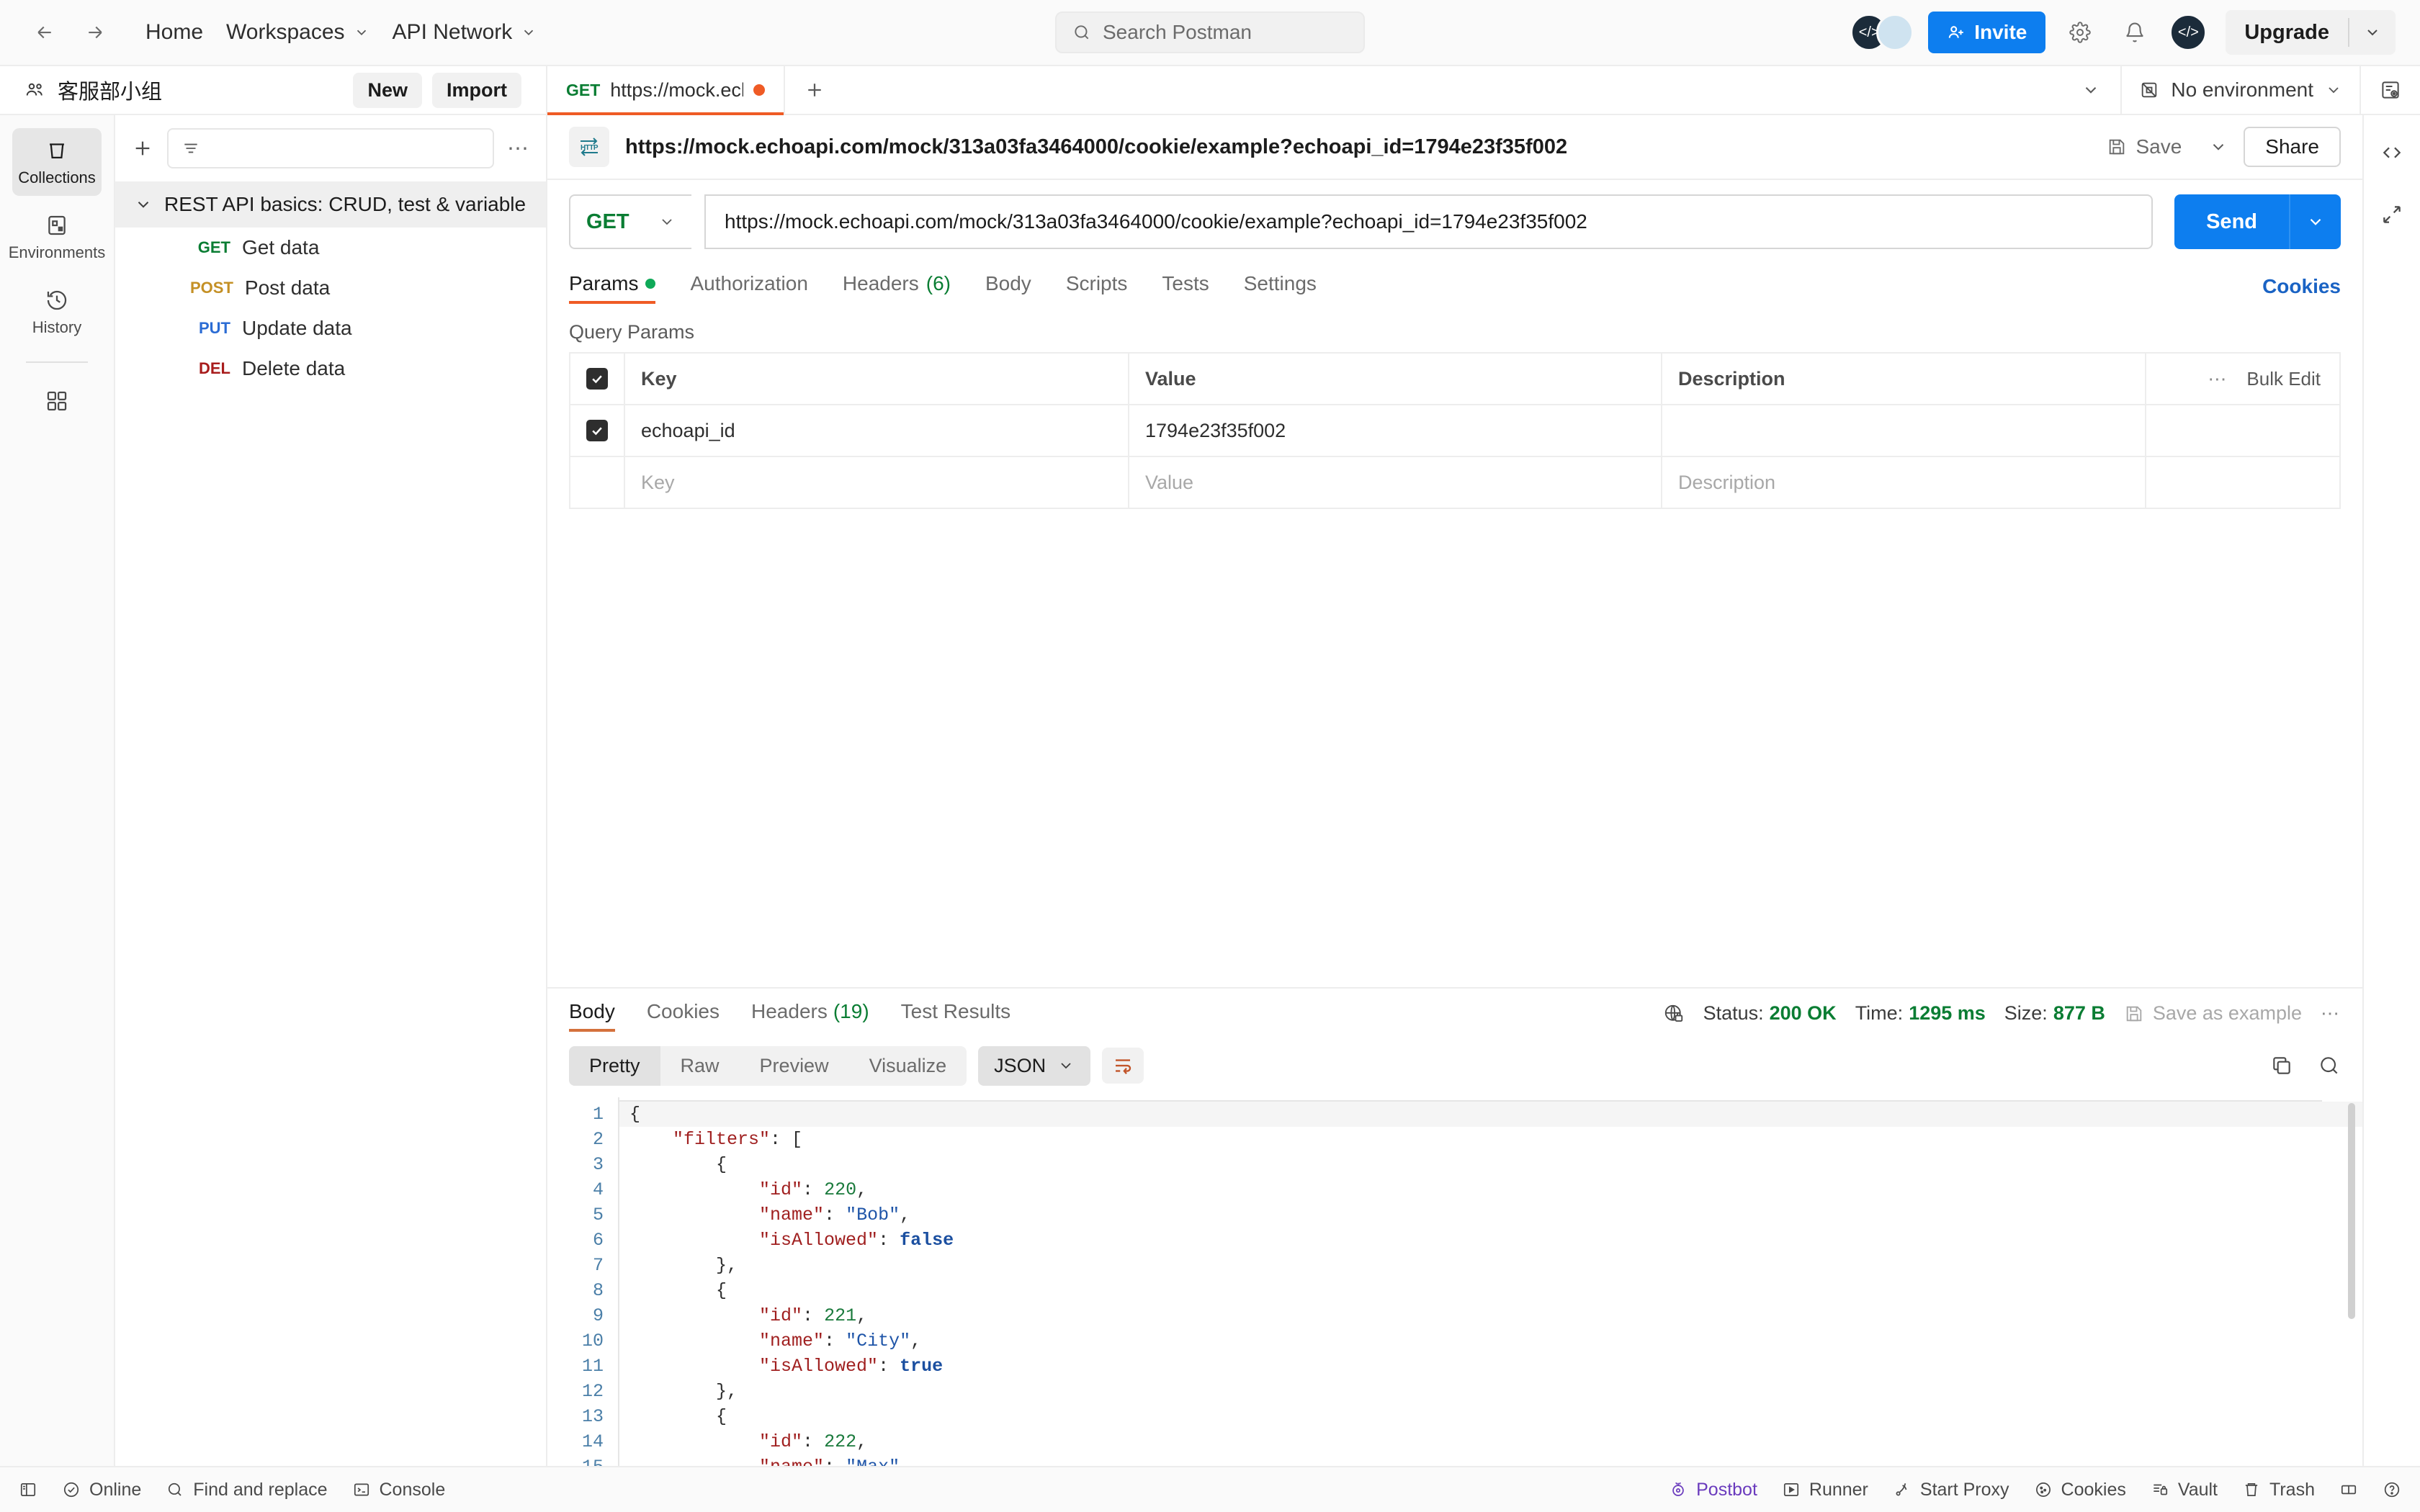  I want to click on code-snippet-icon, so click(2392, 152).